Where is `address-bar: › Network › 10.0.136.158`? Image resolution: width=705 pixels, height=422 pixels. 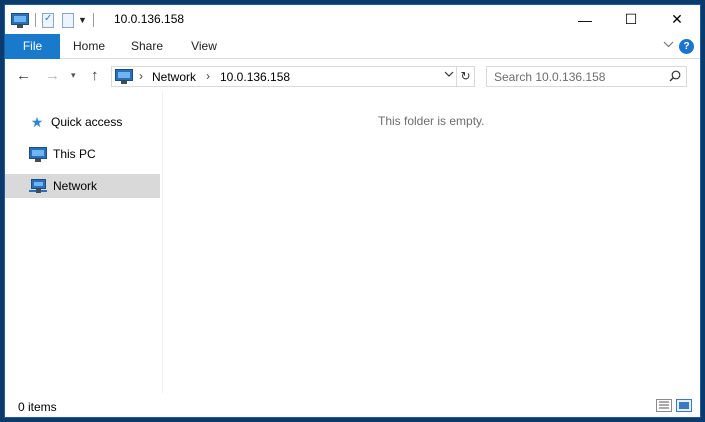 address-bar: › Network › 10.0.136.158 is located at coordinates (284, 76).